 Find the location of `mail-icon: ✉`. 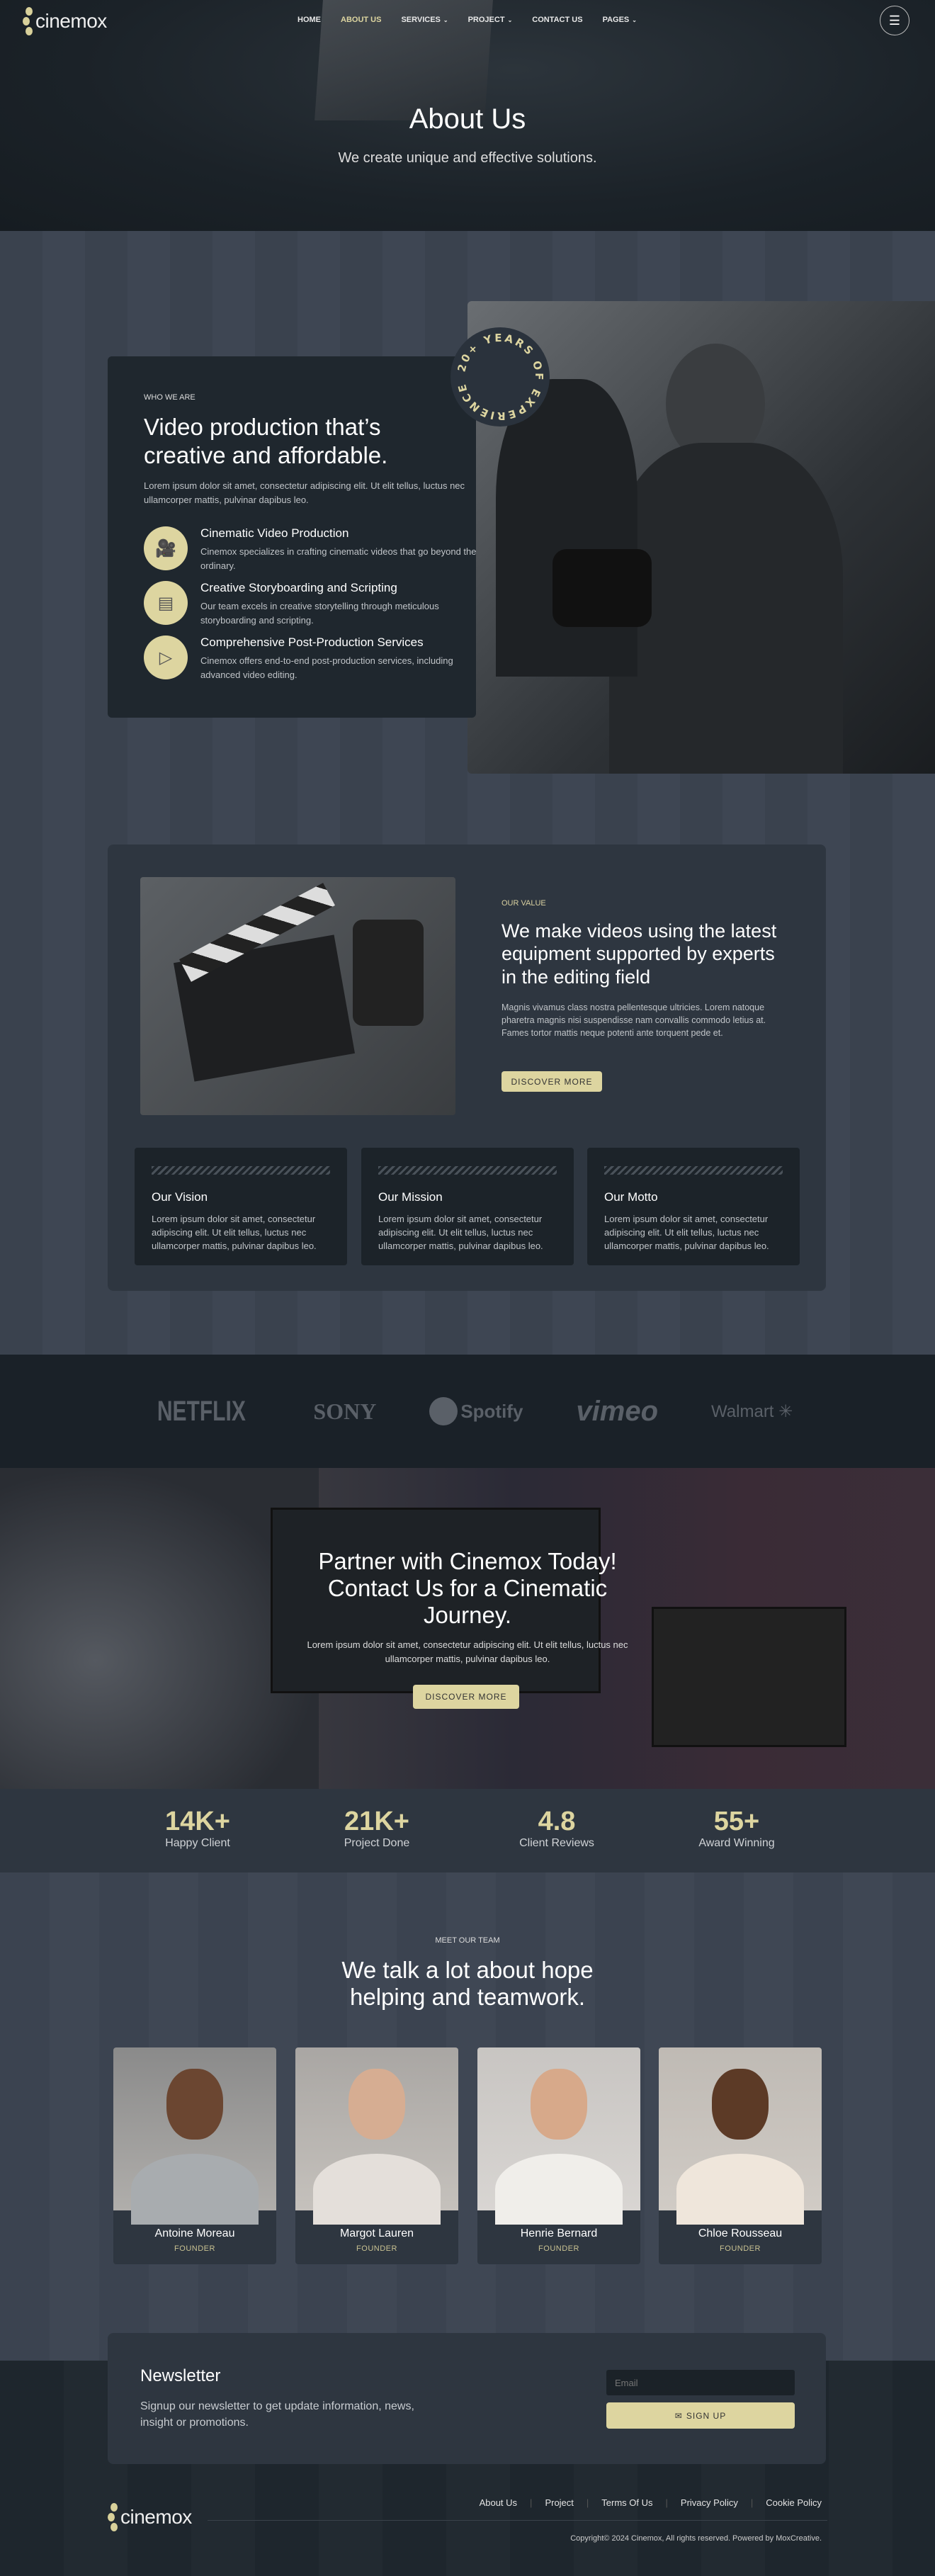

mail-icon: ✉ is located at coordinates (679, 2415).